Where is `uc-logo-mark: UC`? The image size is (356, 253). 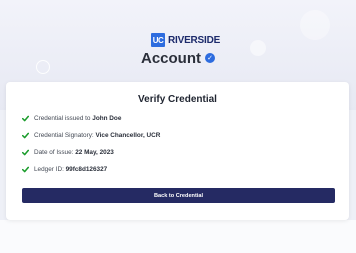
uc-logo-mark: UC is located at coordinates (158, 40).